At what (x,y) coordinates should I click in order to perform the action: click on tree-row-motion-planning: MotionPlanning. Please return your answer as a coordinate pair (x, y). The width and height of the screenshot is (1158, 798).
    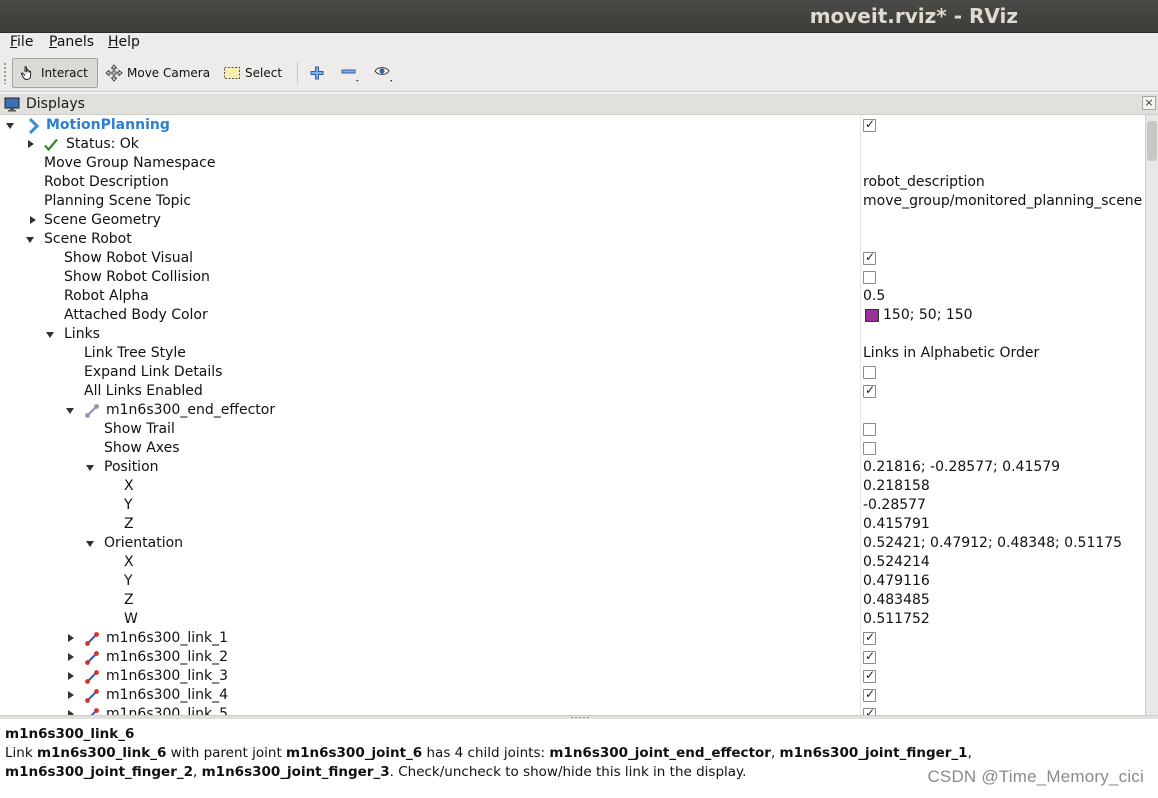
    Looking at the image, I should click on (572, 125).